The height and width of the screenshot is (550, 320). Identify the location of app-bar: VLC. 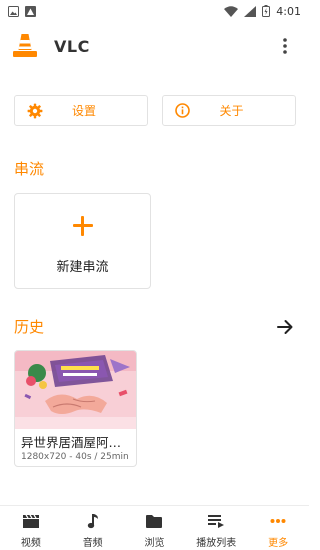
(154, 46).